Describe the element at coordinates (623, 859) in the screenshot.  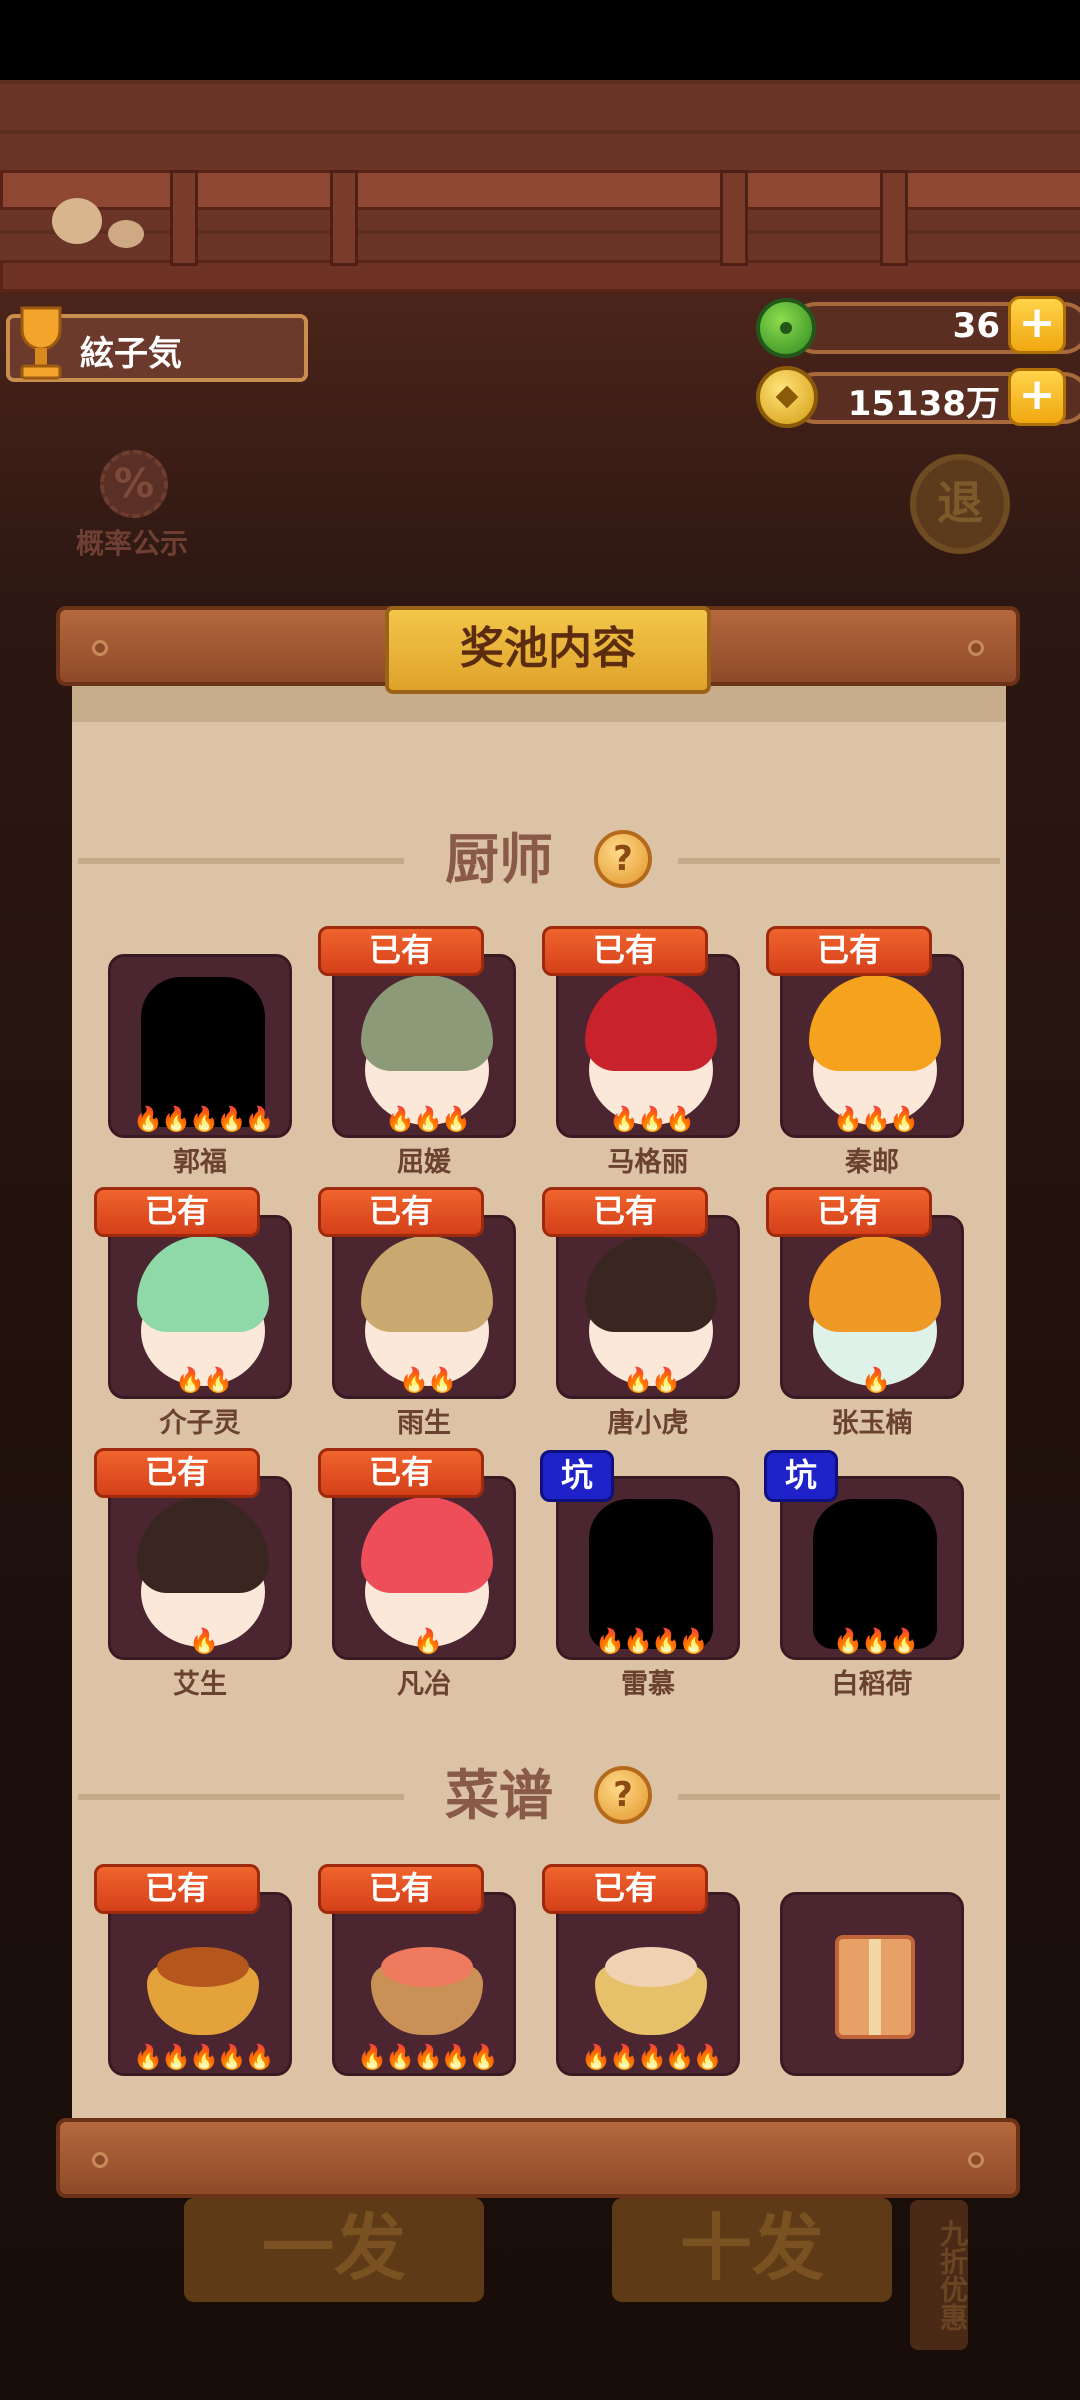
I see `chef-help-icon: ?` at that location.